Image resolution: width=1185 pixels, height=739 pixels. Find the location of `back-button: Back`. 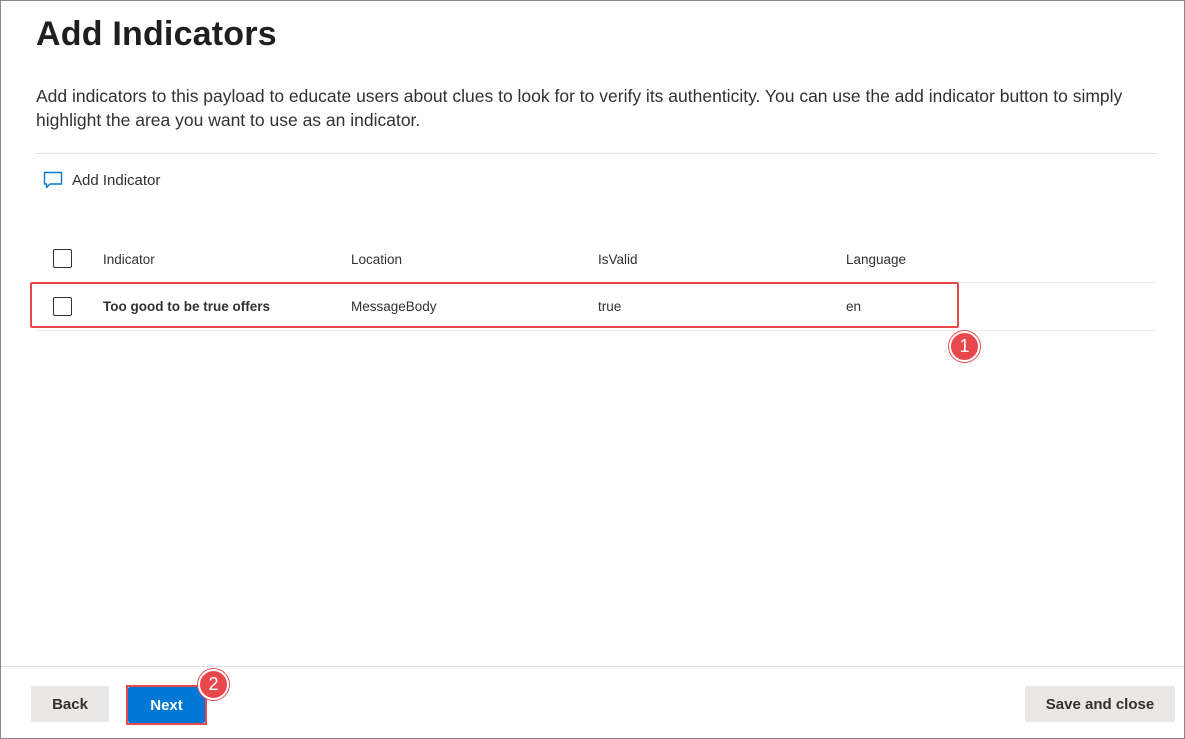

back-button: Back is located at coordinates (70, 704).